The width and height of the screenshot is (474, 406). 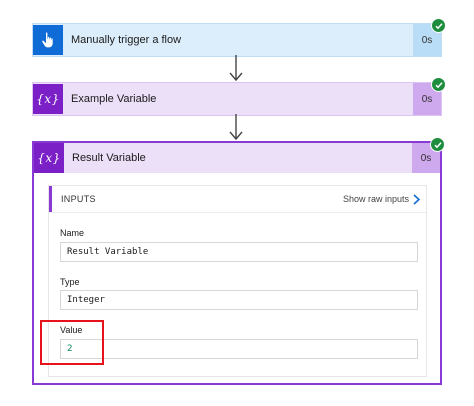 What do you see at coordinates (416, 199) in the screenshot?
I see `chevron-right-icon` at bounding box center [416, 199].